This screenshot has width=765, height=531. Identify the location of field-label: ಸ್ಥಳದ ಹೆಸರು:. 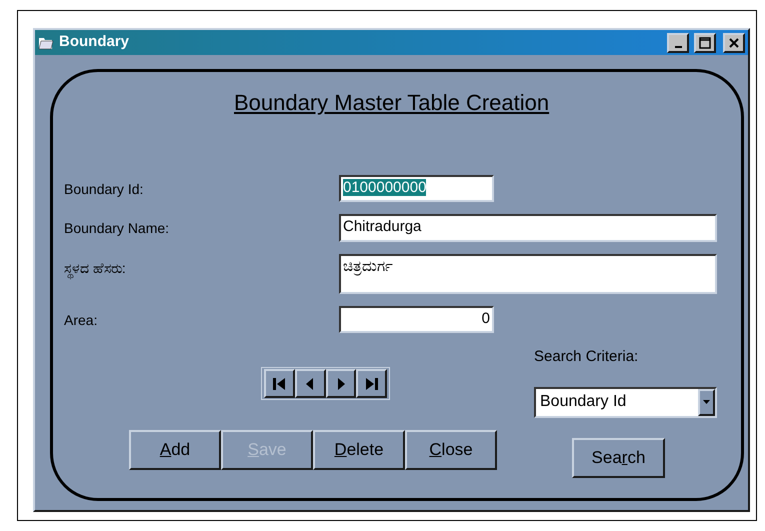
(201, 266).